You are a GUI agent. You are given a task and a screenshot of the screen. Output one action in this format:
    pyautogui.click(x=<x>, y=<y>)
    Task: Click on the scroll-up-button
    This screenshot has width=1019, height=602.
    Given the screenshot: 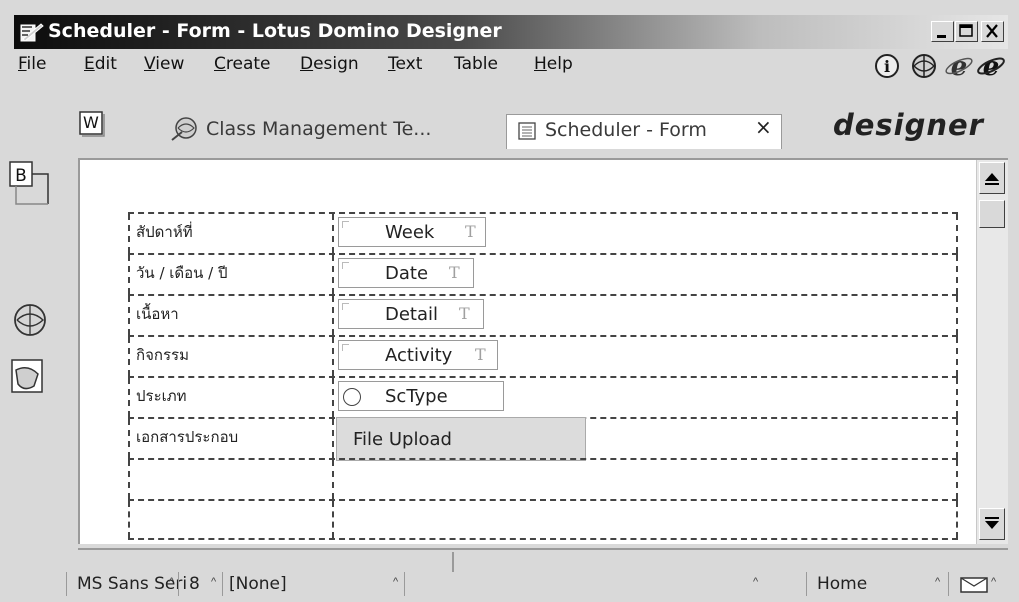 What is the action you would take?
    pyautogui.click(x=992, y=178)
    